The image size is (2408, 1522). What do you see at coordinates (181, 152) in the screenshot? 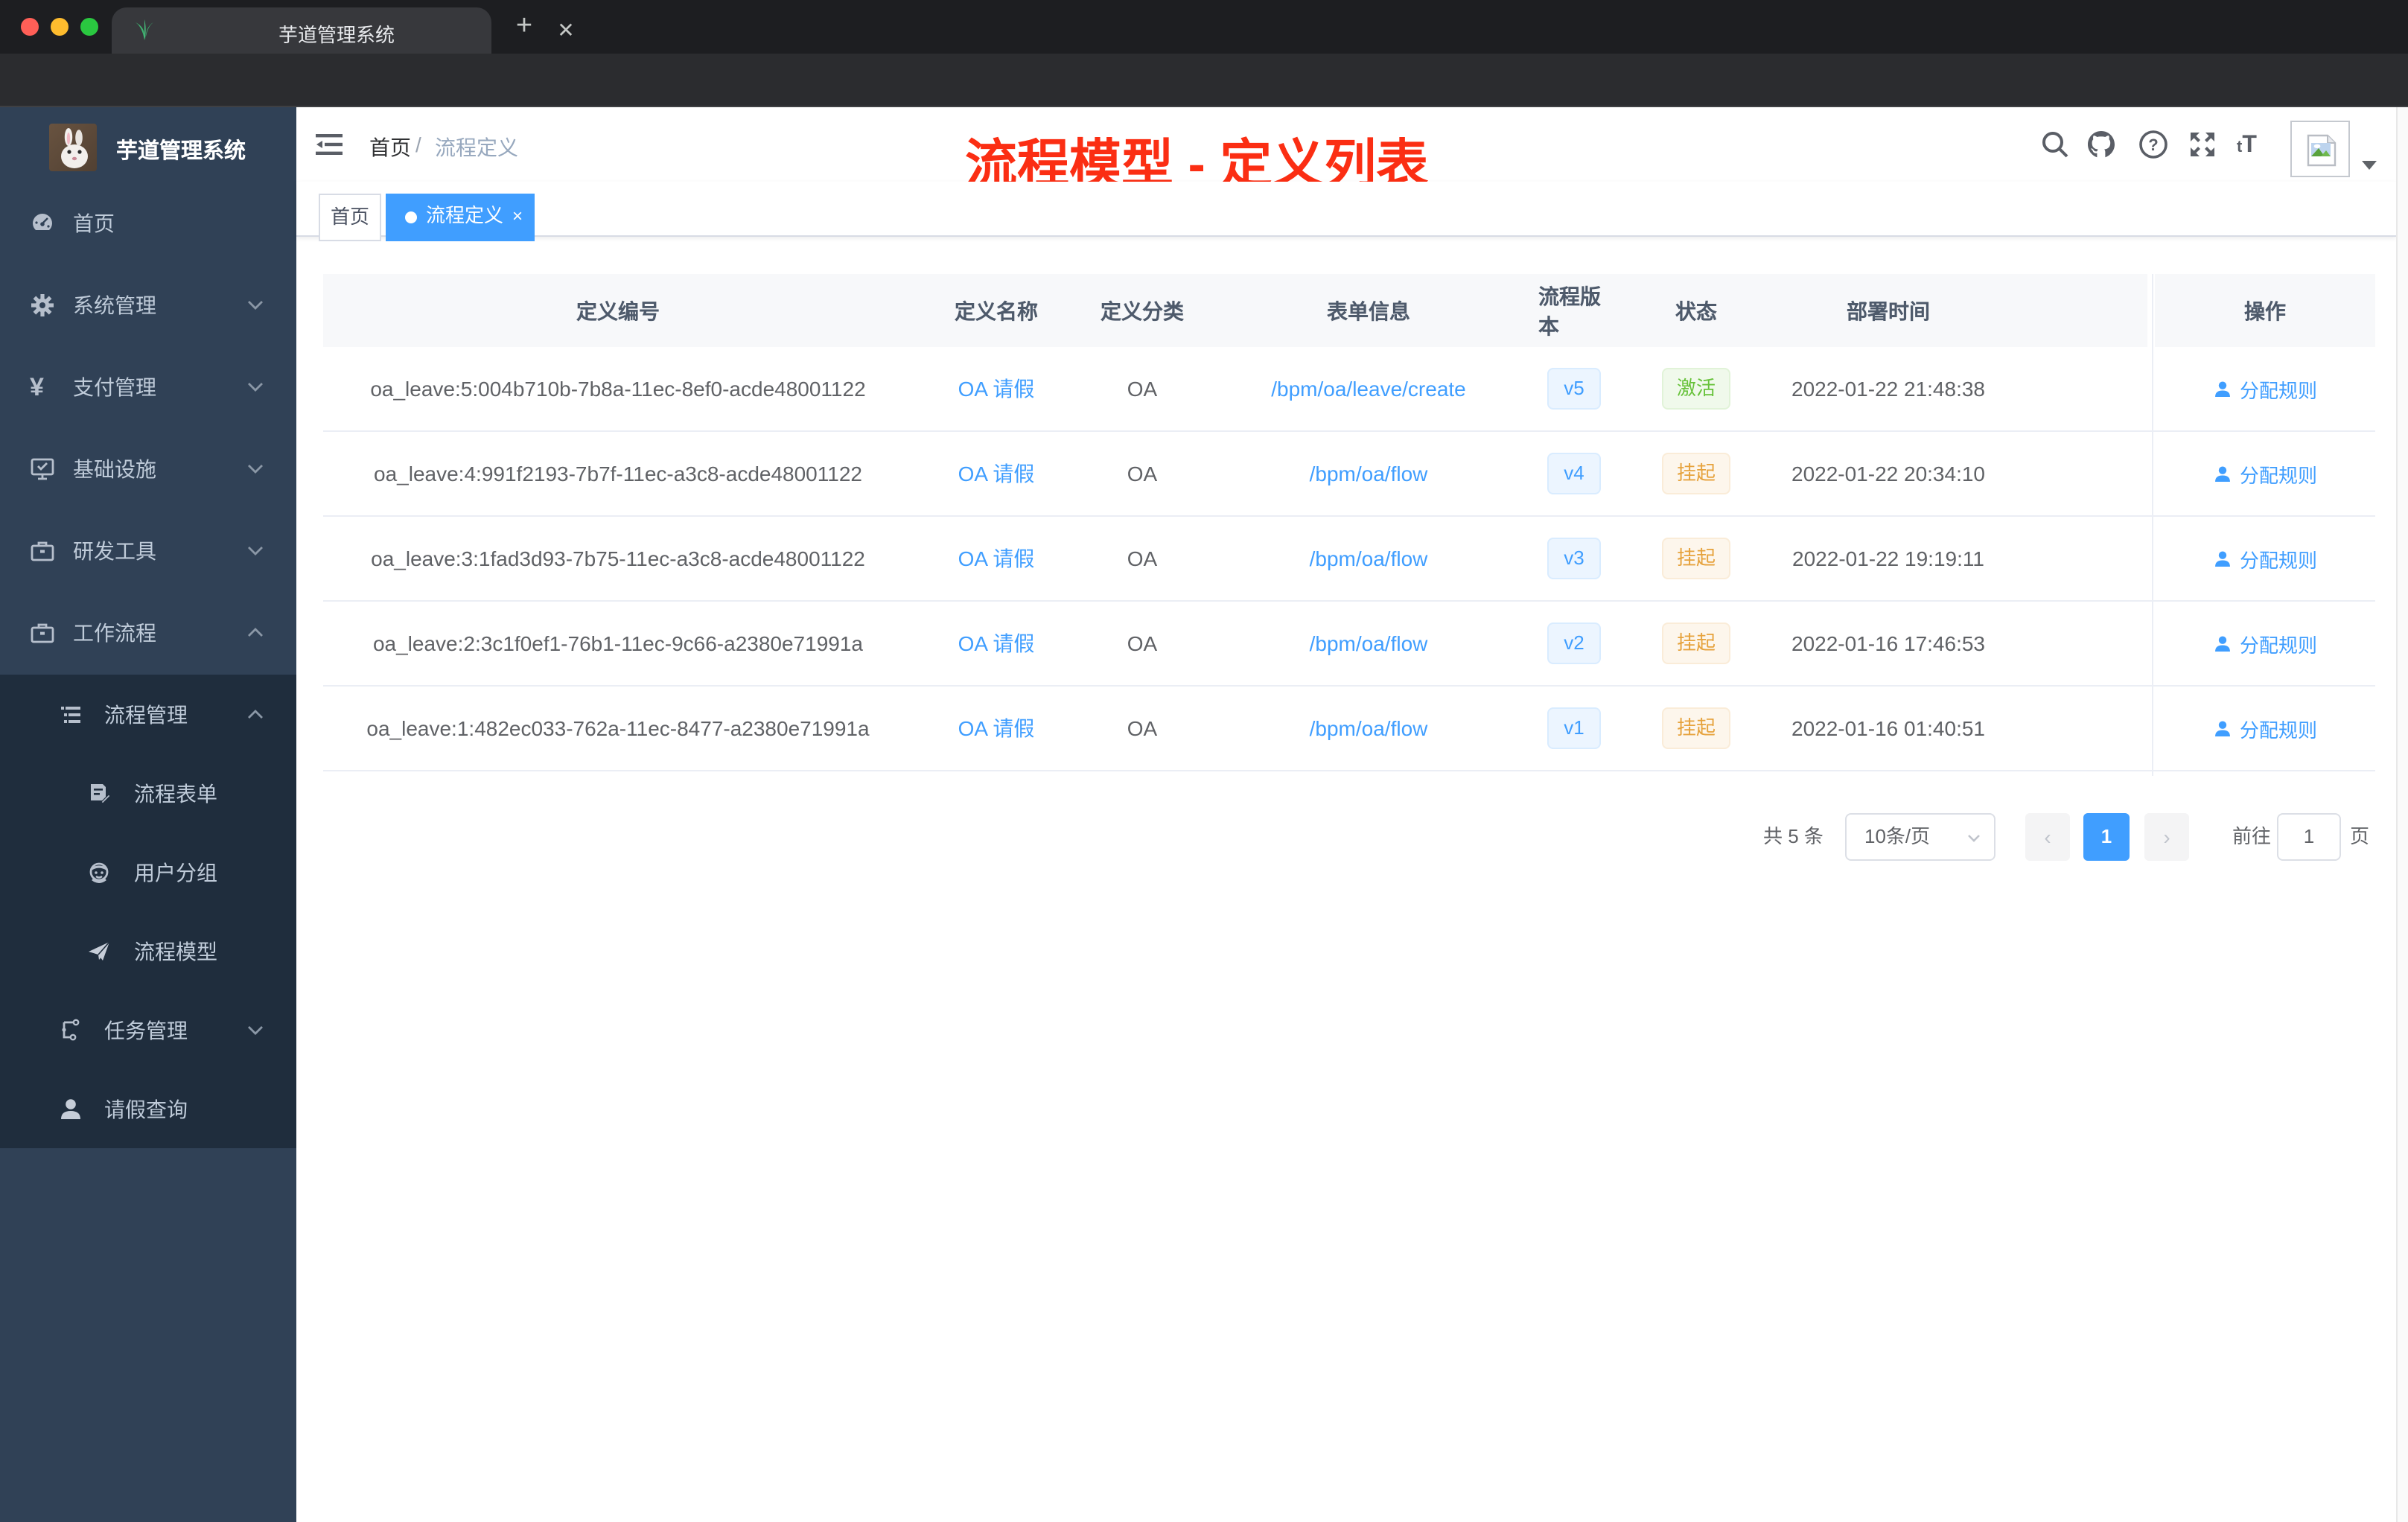
I see `app-title: 芋道管理系统` at bounding box center [181, 152].